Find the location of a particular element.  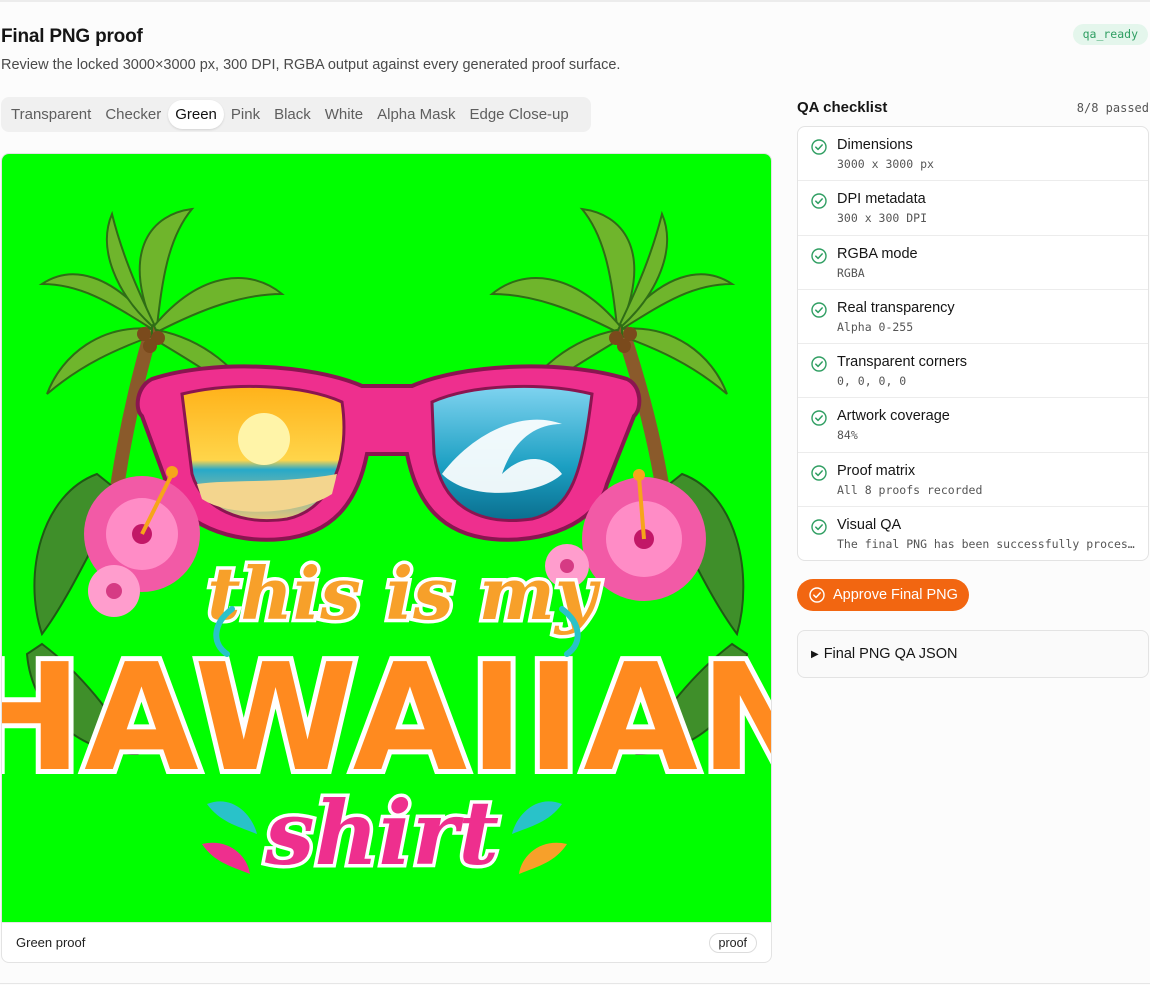

artwork-line-2: HAWAIIAN is located at coordinates (386, 718).